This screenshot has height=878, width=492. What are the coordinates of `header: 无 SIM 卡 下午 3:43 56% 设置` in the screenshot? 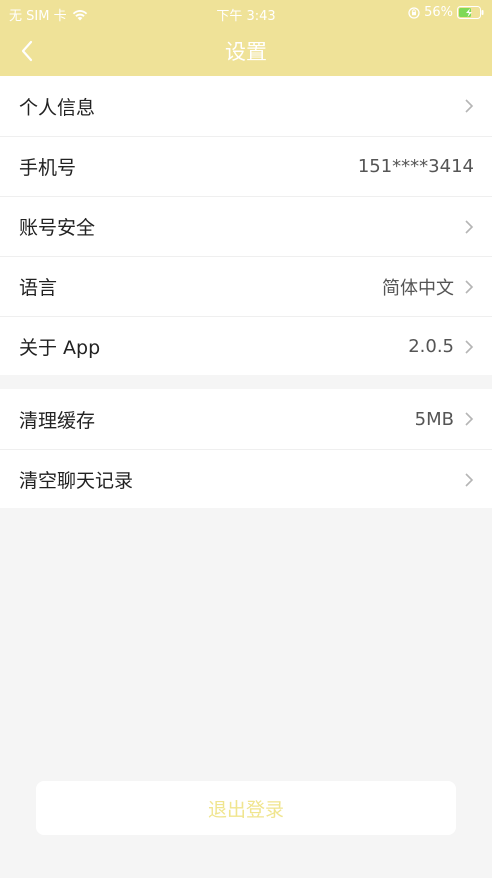 It's located at (246, 38).